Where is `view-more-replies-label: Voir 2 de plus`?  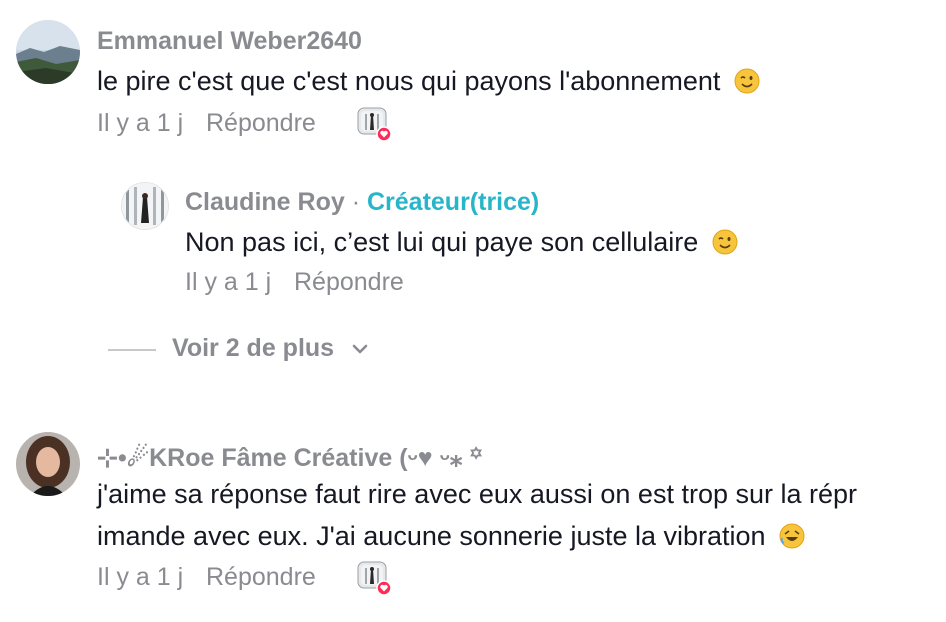 view-more-replies-label: Voir 2 de plus is located at coordinates (253, 348).